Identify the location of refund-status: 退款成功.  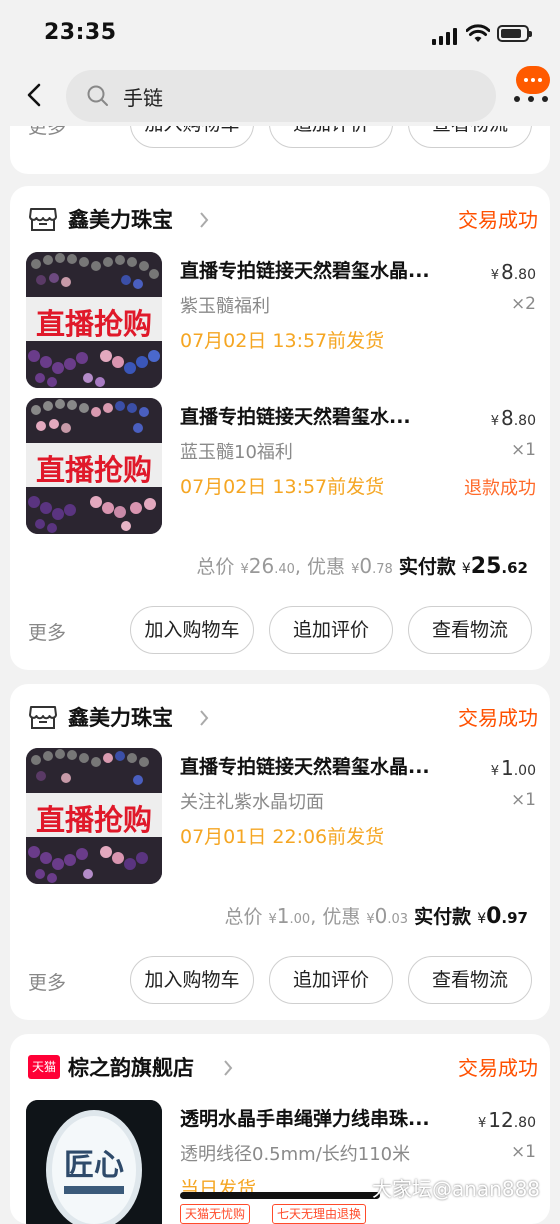
(500, 487).